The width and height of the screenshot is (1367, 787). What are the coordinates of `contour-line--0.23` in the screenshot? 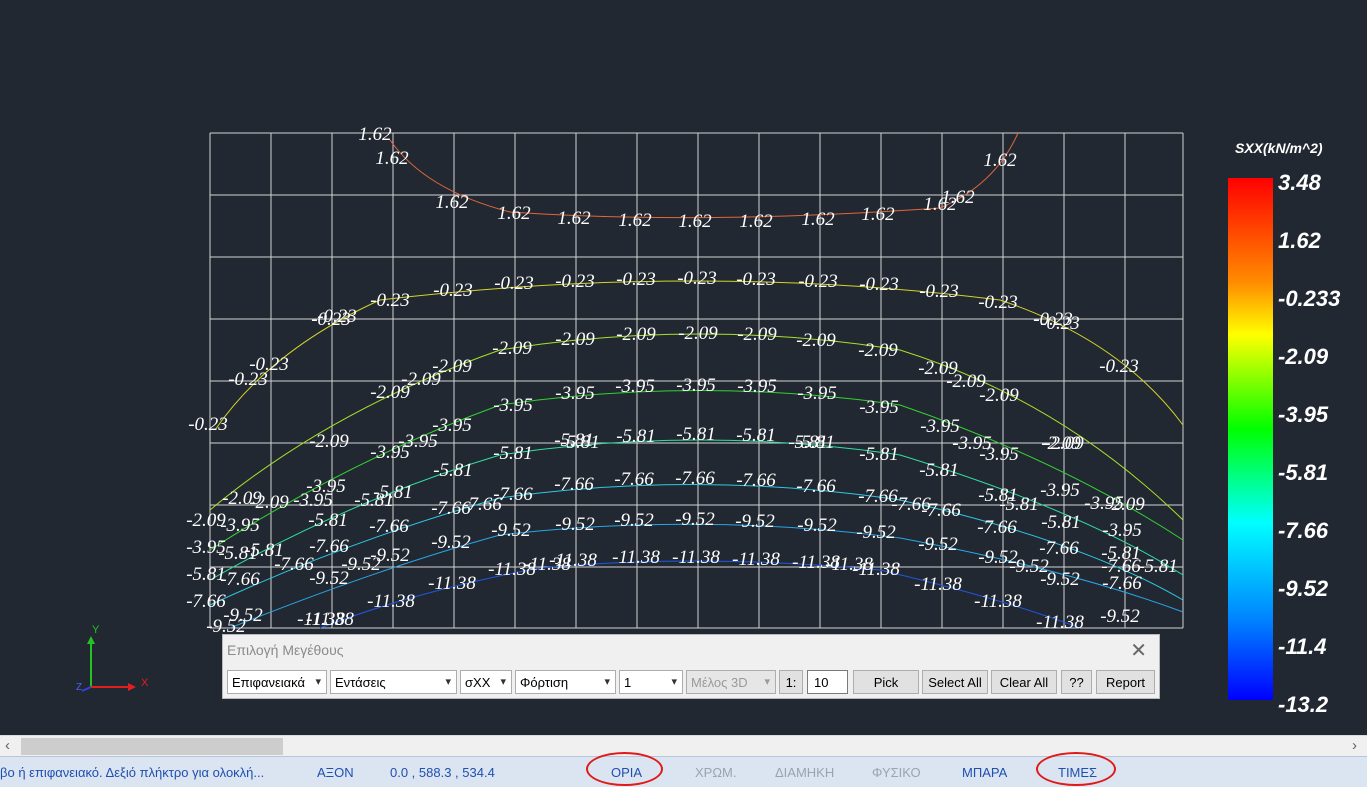 It's located at (699, 355).